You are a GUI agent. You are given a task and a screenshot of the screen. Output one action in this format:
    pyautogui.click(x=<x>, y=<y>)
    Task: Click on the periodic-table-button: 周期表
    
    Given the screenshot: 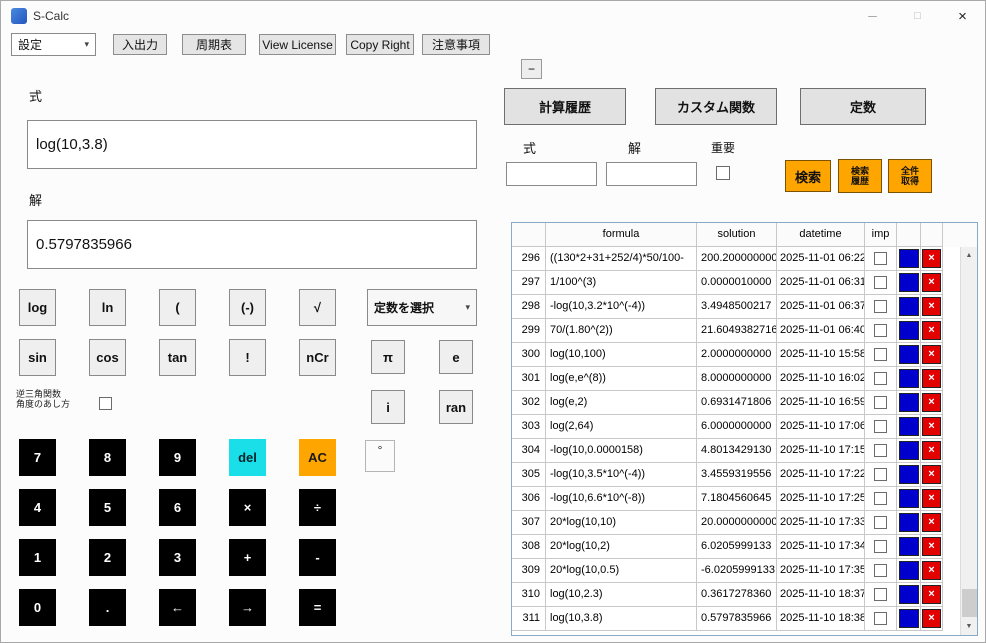 What is the action you would take?
    pyautogui.click(x=214, y=44)
    